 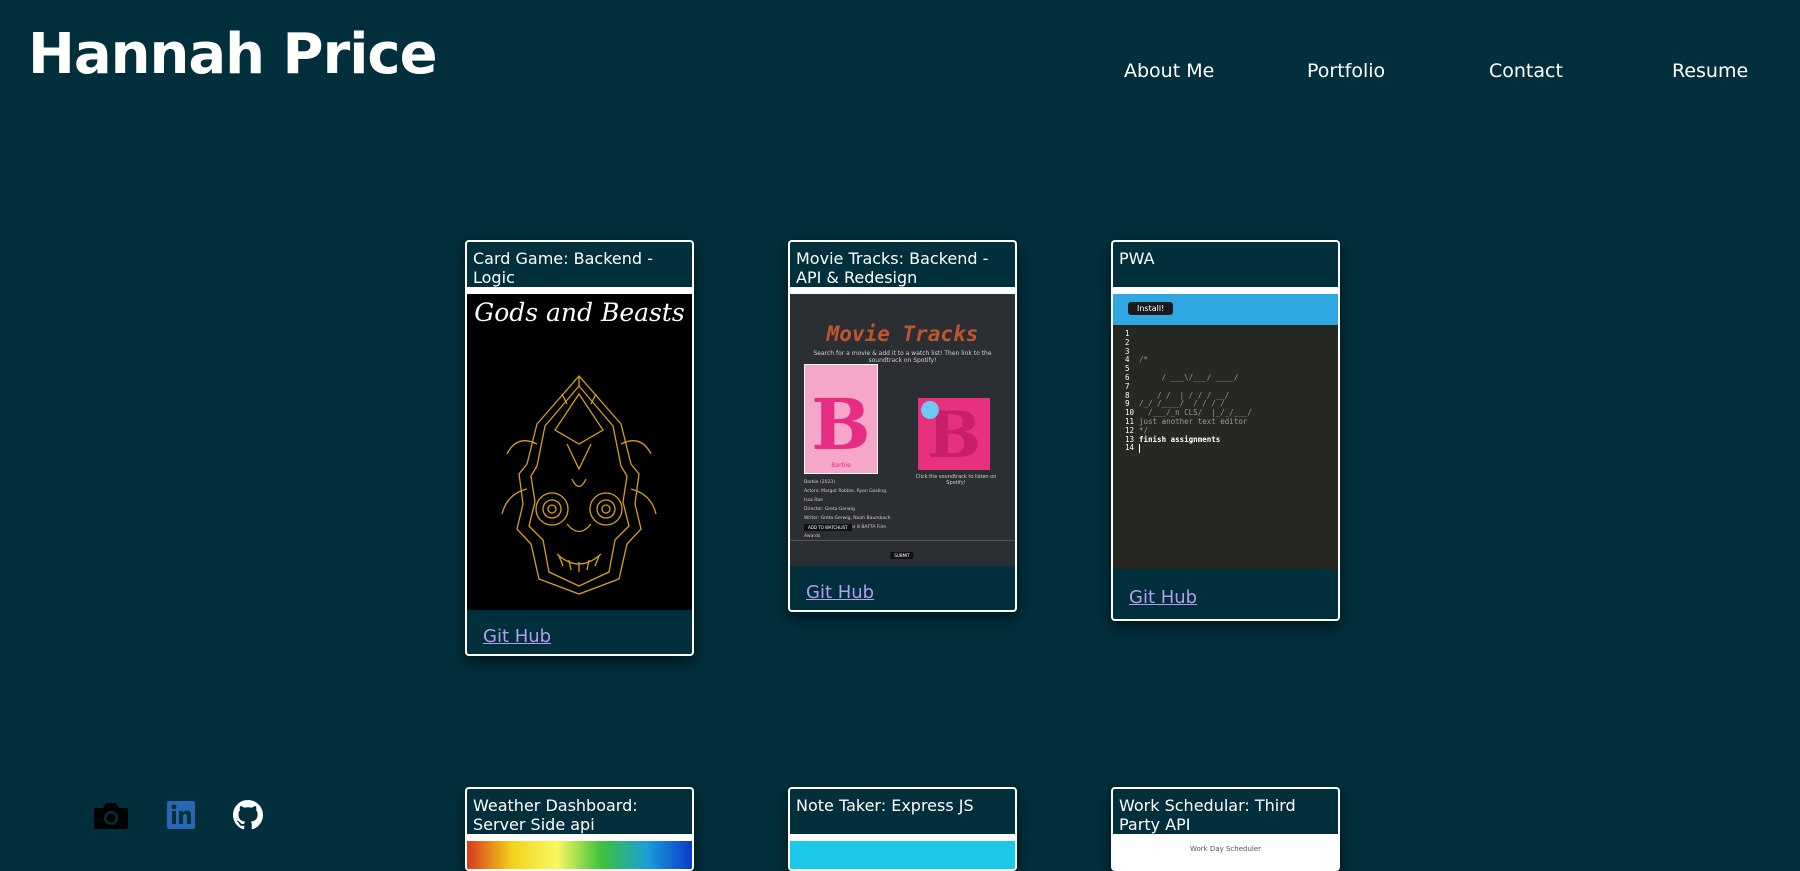 What do you see at coordinates (900, 74) in the screenshot?
I see `main-nav: About Me Portfolio Contact Resume` at bounding box center [900, 74].